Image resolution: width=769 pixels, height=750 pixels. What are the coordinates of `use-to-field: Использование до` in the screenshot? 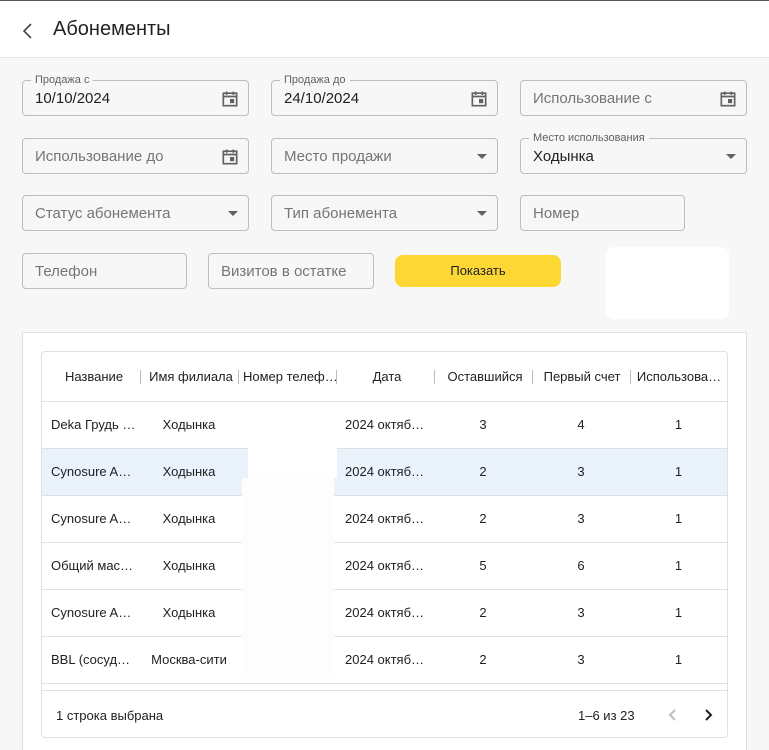 It's located at (135, 156).